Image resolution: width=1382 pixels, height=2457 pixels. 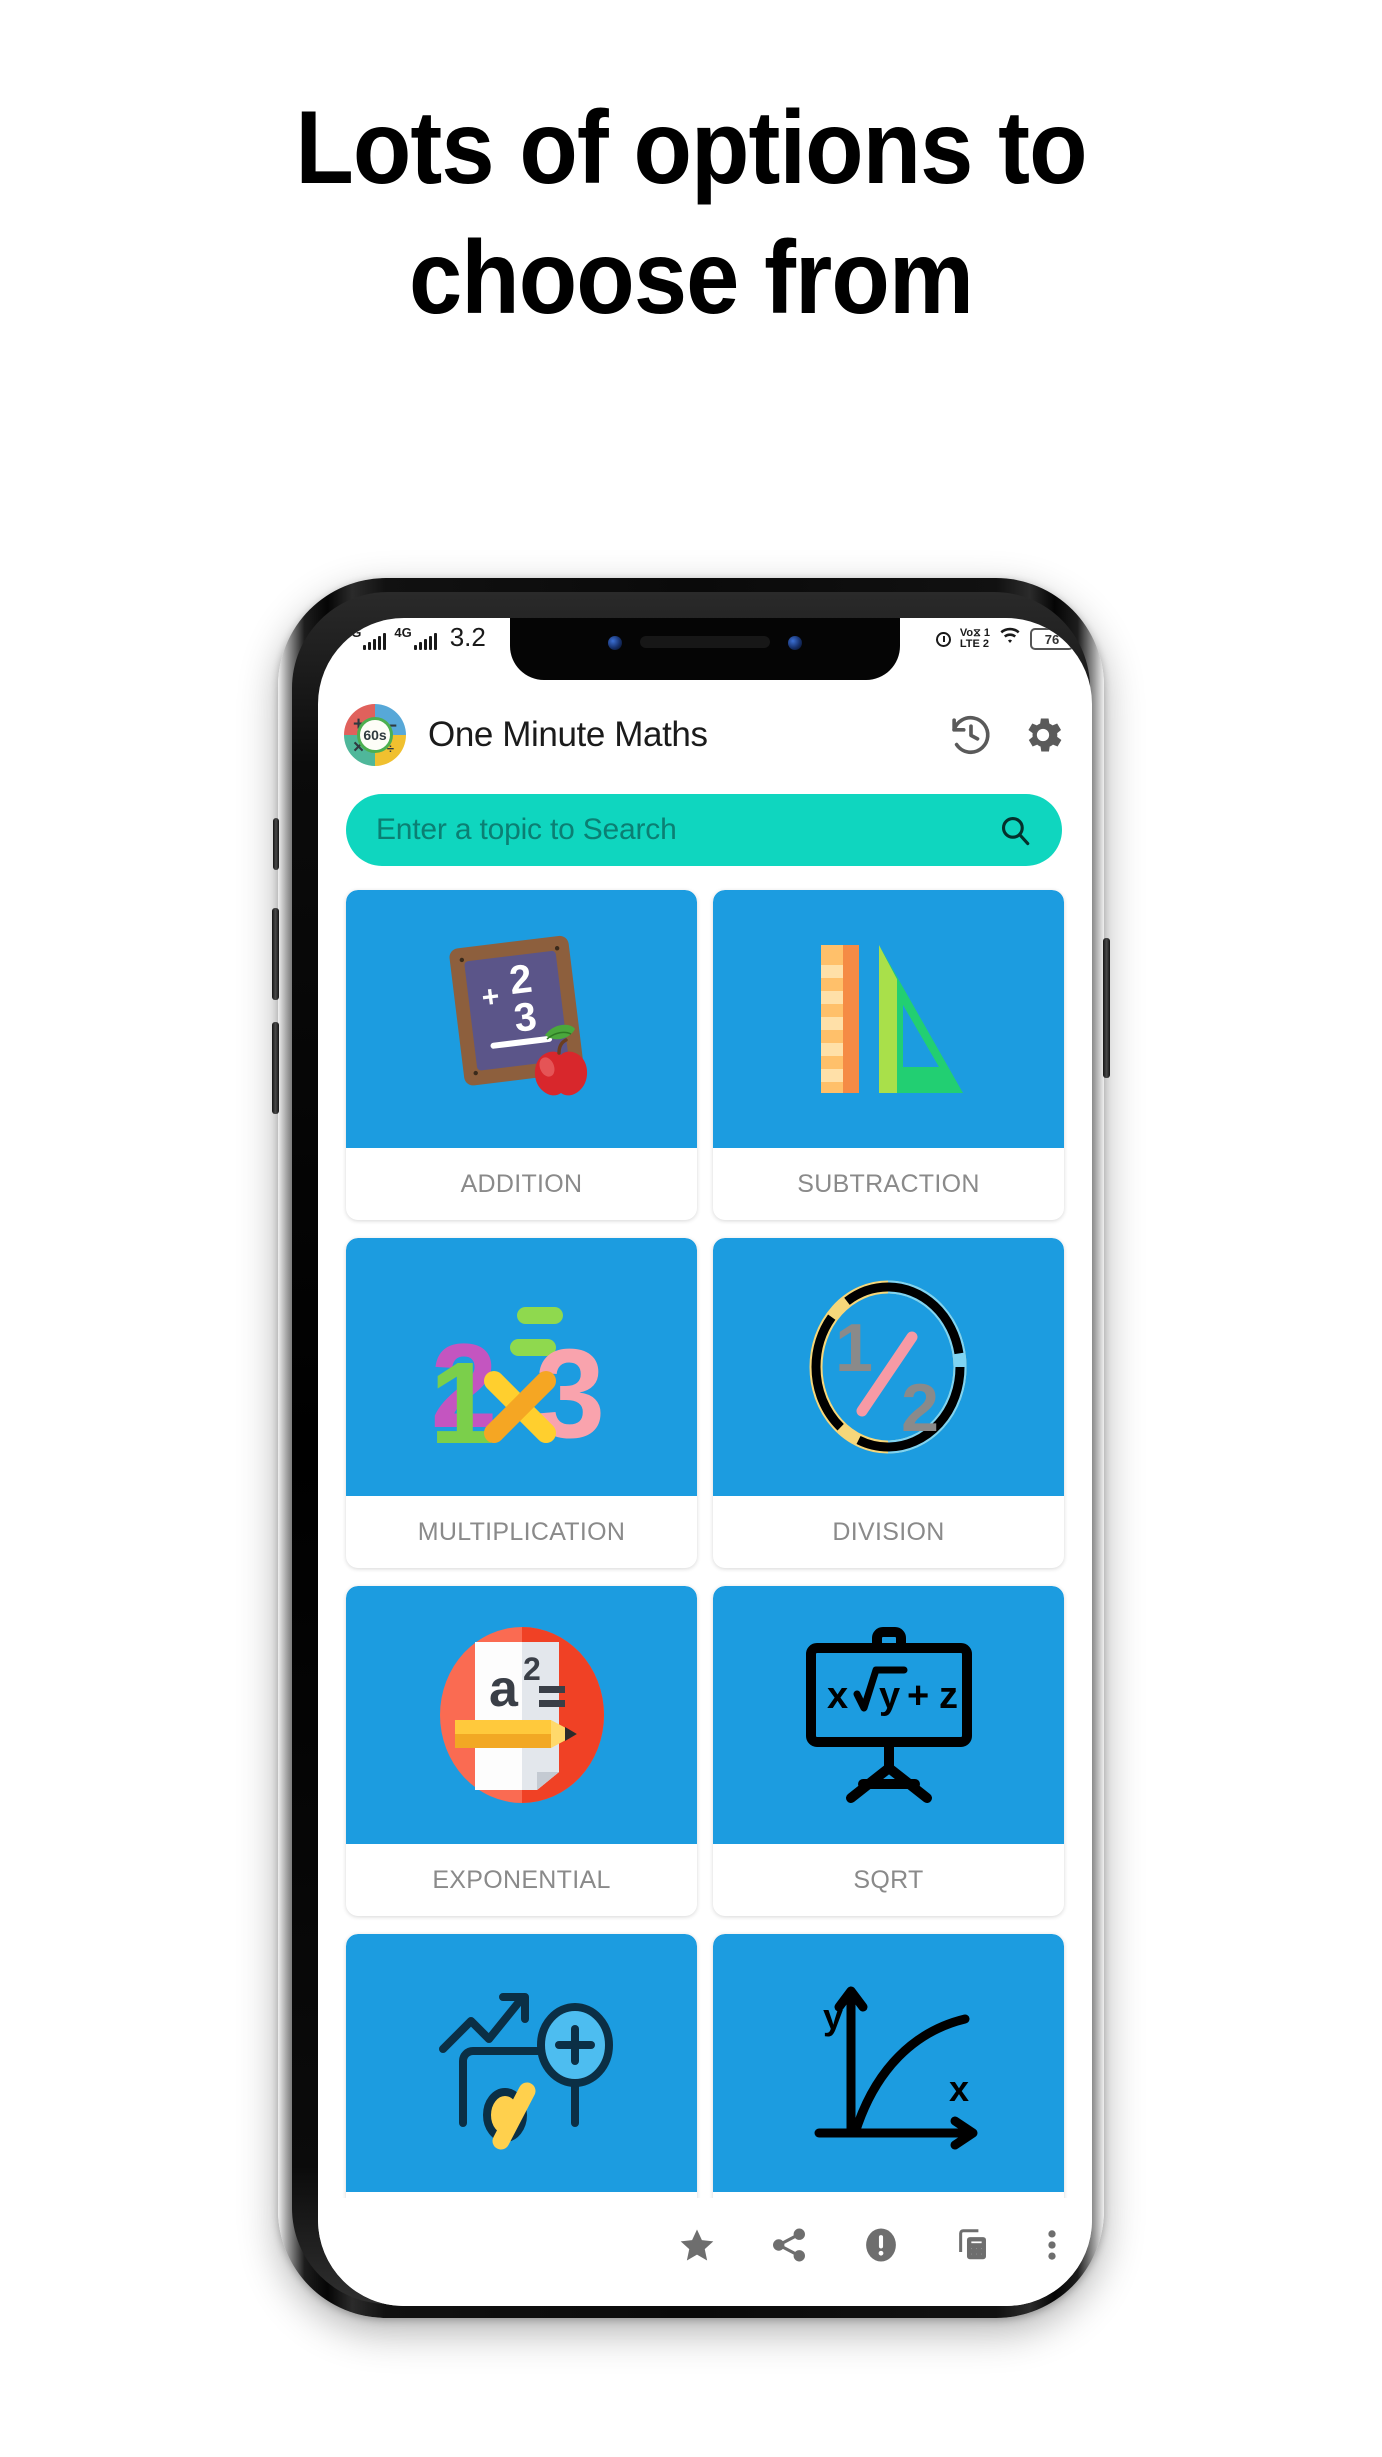 What do you see at coordinates (1043, 735) in the screenshot?
I see `gear-icon` at bounding box center [1043, 735].